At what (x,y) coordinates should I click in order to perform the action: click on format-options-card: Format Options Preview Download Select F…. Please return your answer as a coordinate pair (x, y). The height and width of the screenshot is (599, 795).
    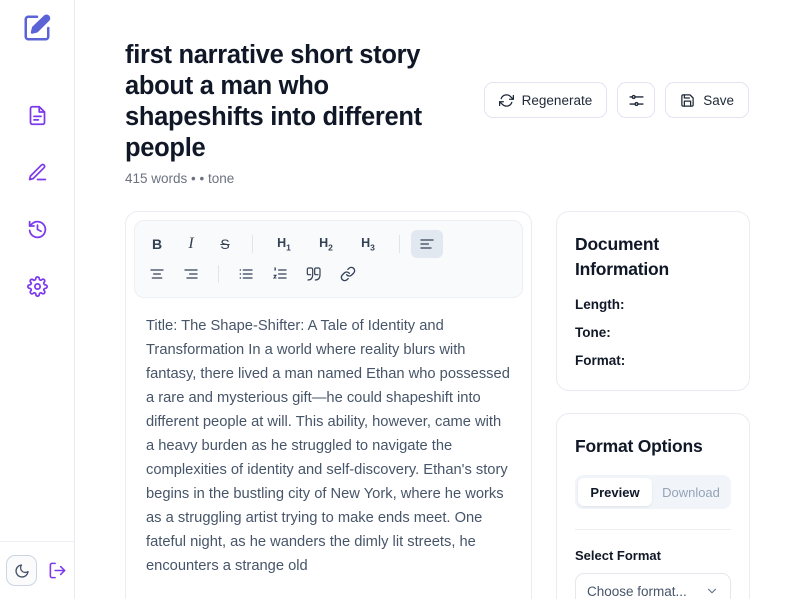
    Looking at the image, I should click on (653, 506).